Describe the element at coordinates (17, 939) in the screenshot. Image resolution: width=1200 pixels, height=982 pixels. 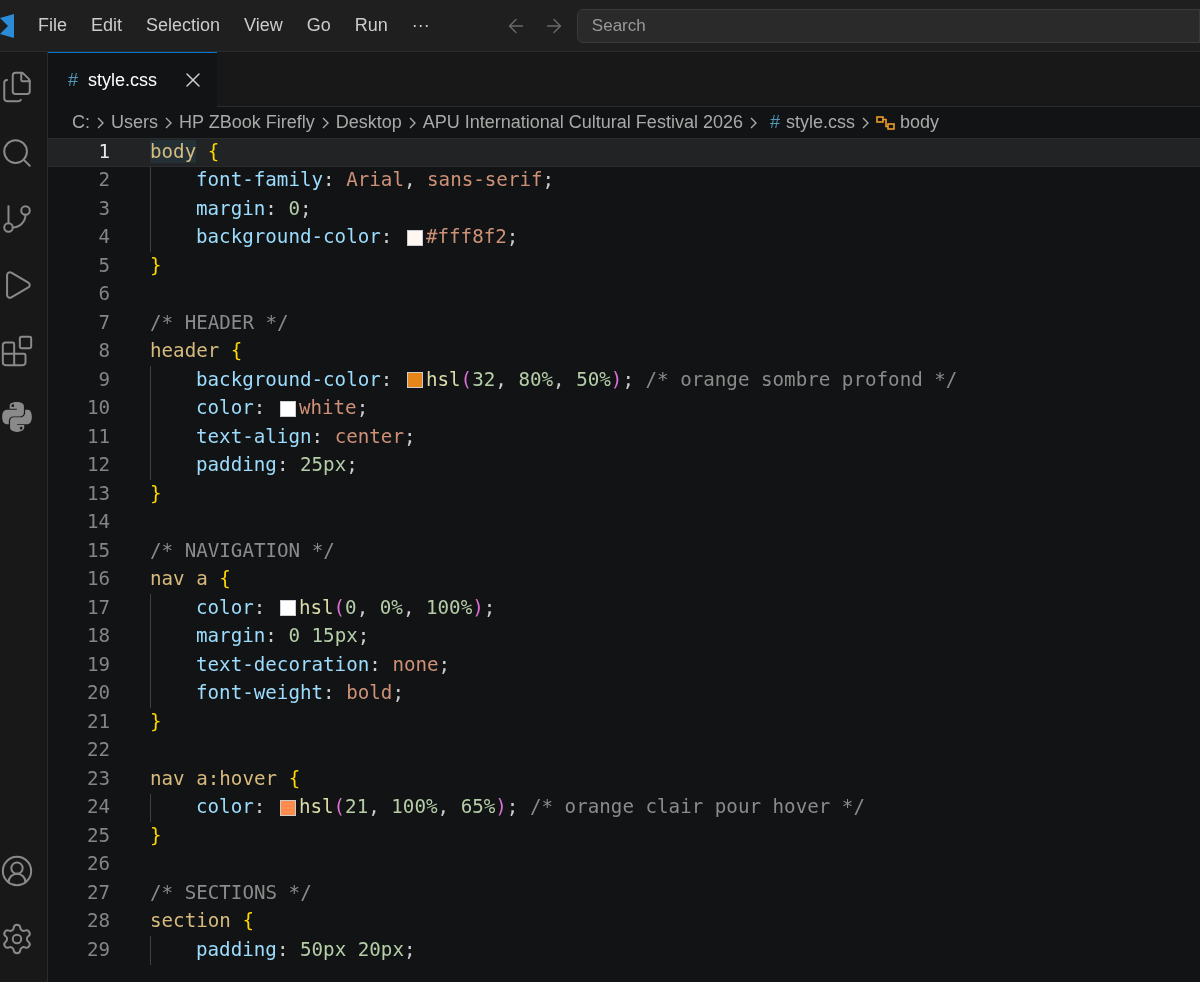
I see `settings-icon` at that location.